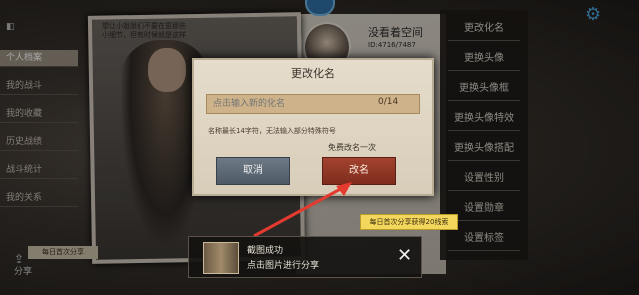 The width and height of the screenshot is (639, 295). What do you see at coordinates (302, 210) in the screenshot?
I see `red-arrow-annotation` at bounding box center [302, 210].